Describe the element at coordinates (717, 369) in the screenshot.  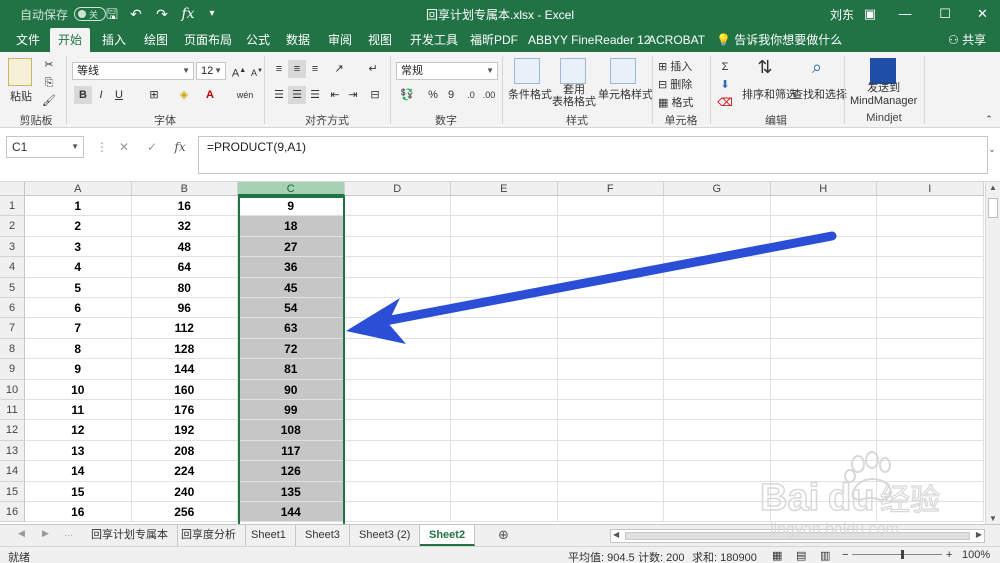
I see `cell-g9` at that location.